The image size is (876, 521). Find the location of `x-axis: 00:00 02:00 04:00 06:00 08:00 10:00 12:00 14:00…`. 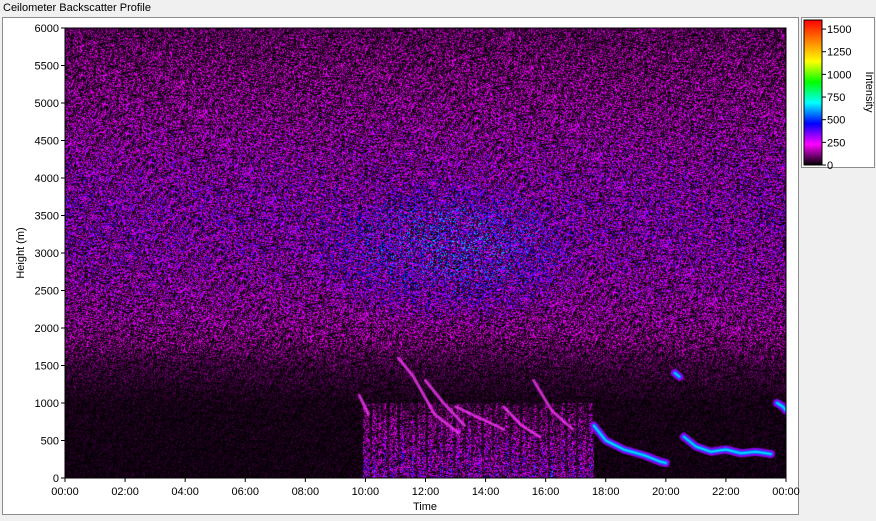

x-axis: 00:00 02:00 04:00 06:00 08:00 10:00 12:00 14:00… is located at coordinates (425, 488).